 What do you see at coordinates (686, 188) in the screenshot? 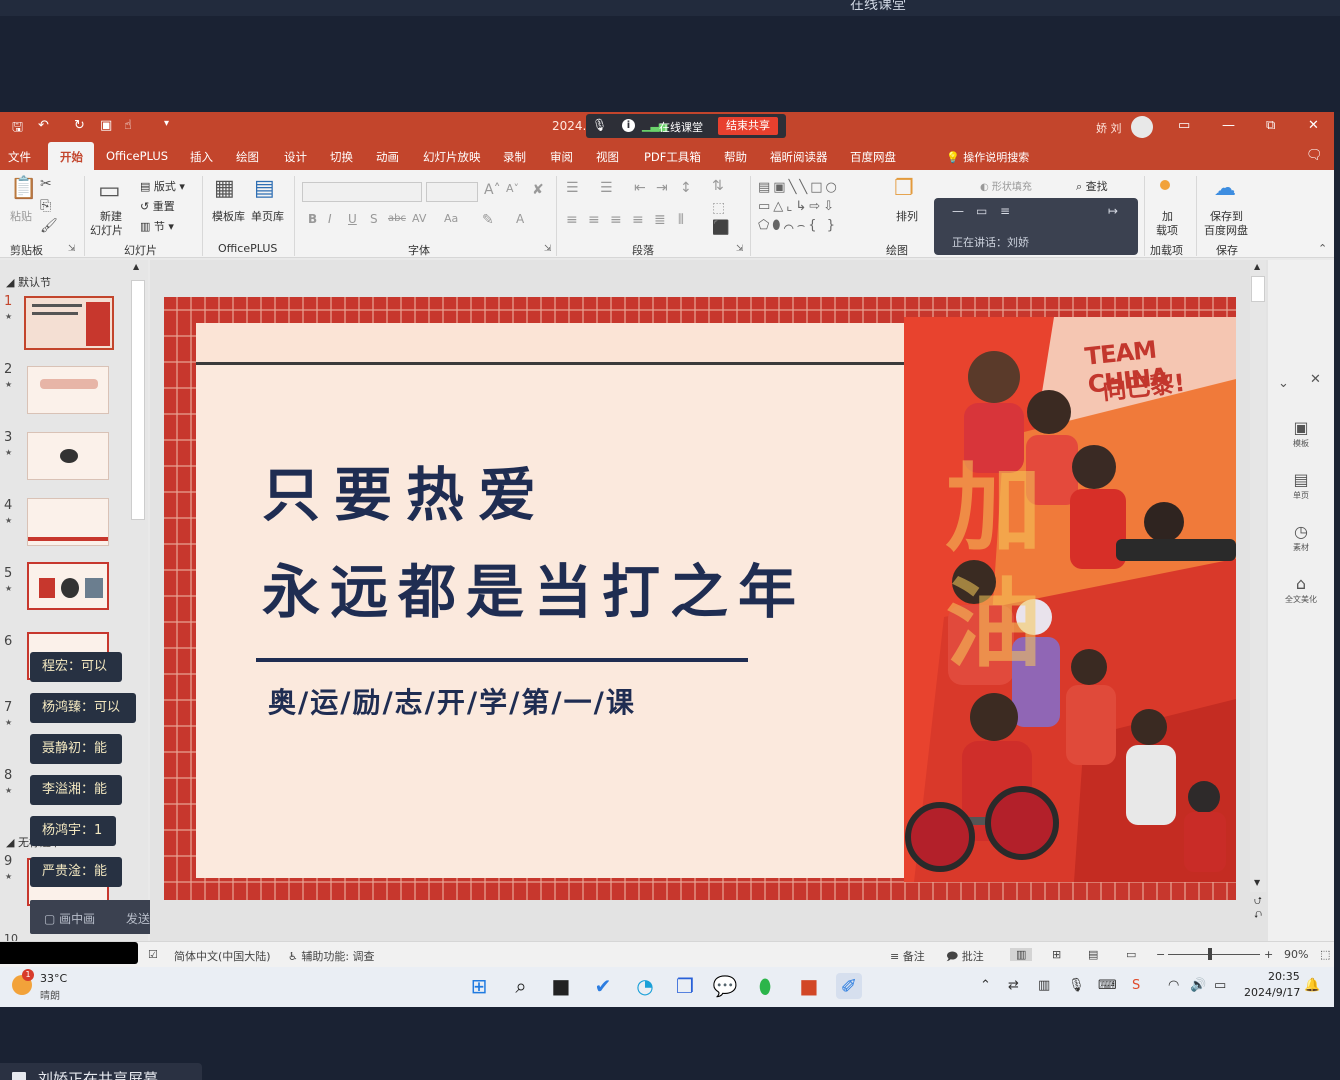
I see `line-spacing-icon: ↕` at bounding box center [686, 188].